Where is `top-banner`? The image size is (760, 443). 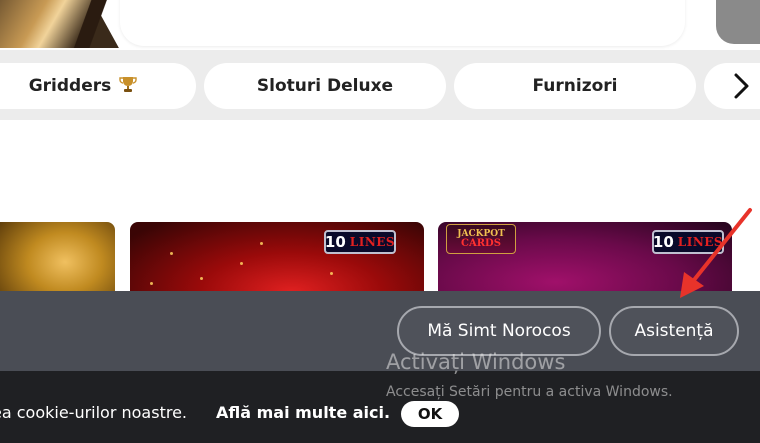
top-banner is located at coordinates (380, 24).